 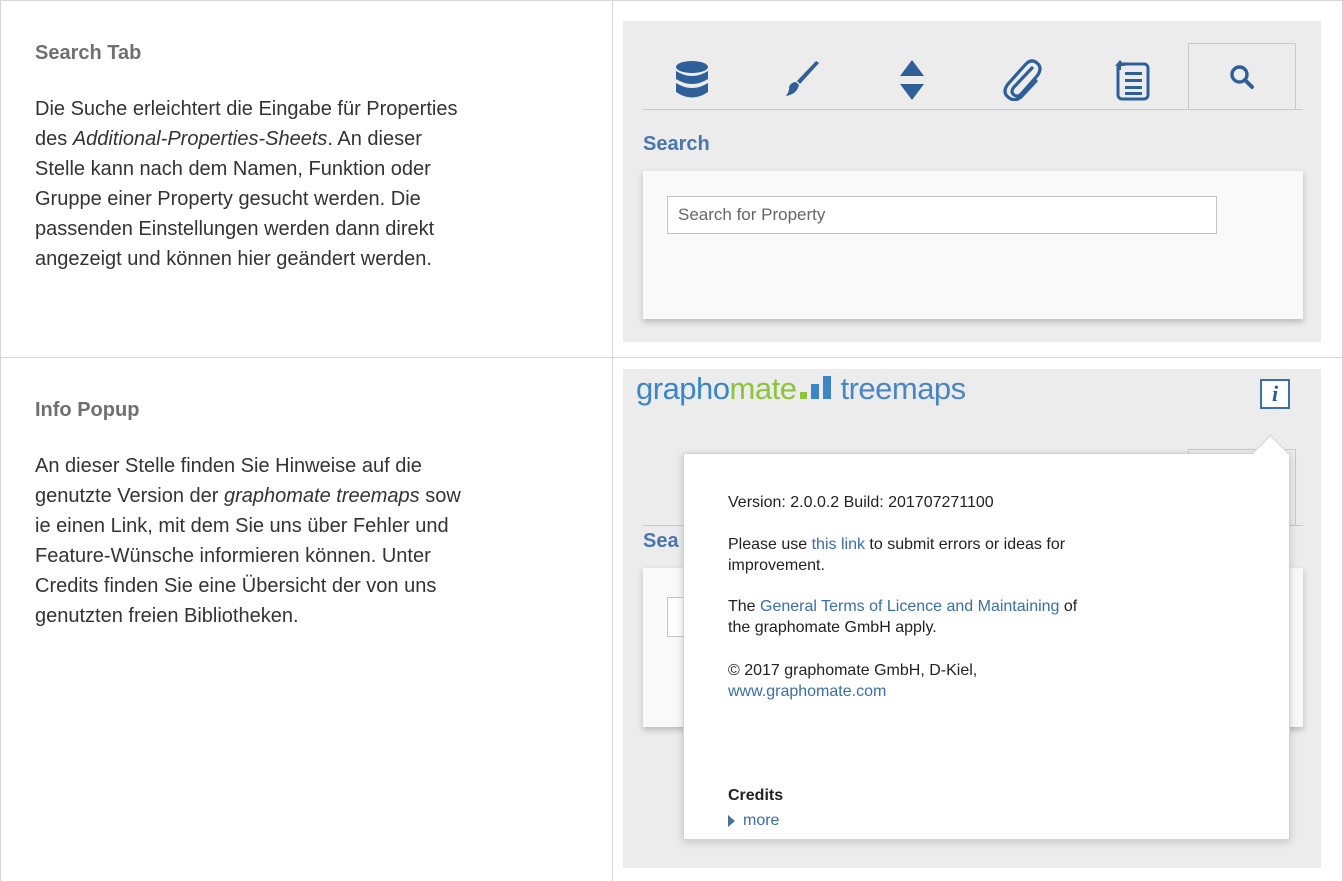 I want to click on tab-sort, so click(x=912, y=80).